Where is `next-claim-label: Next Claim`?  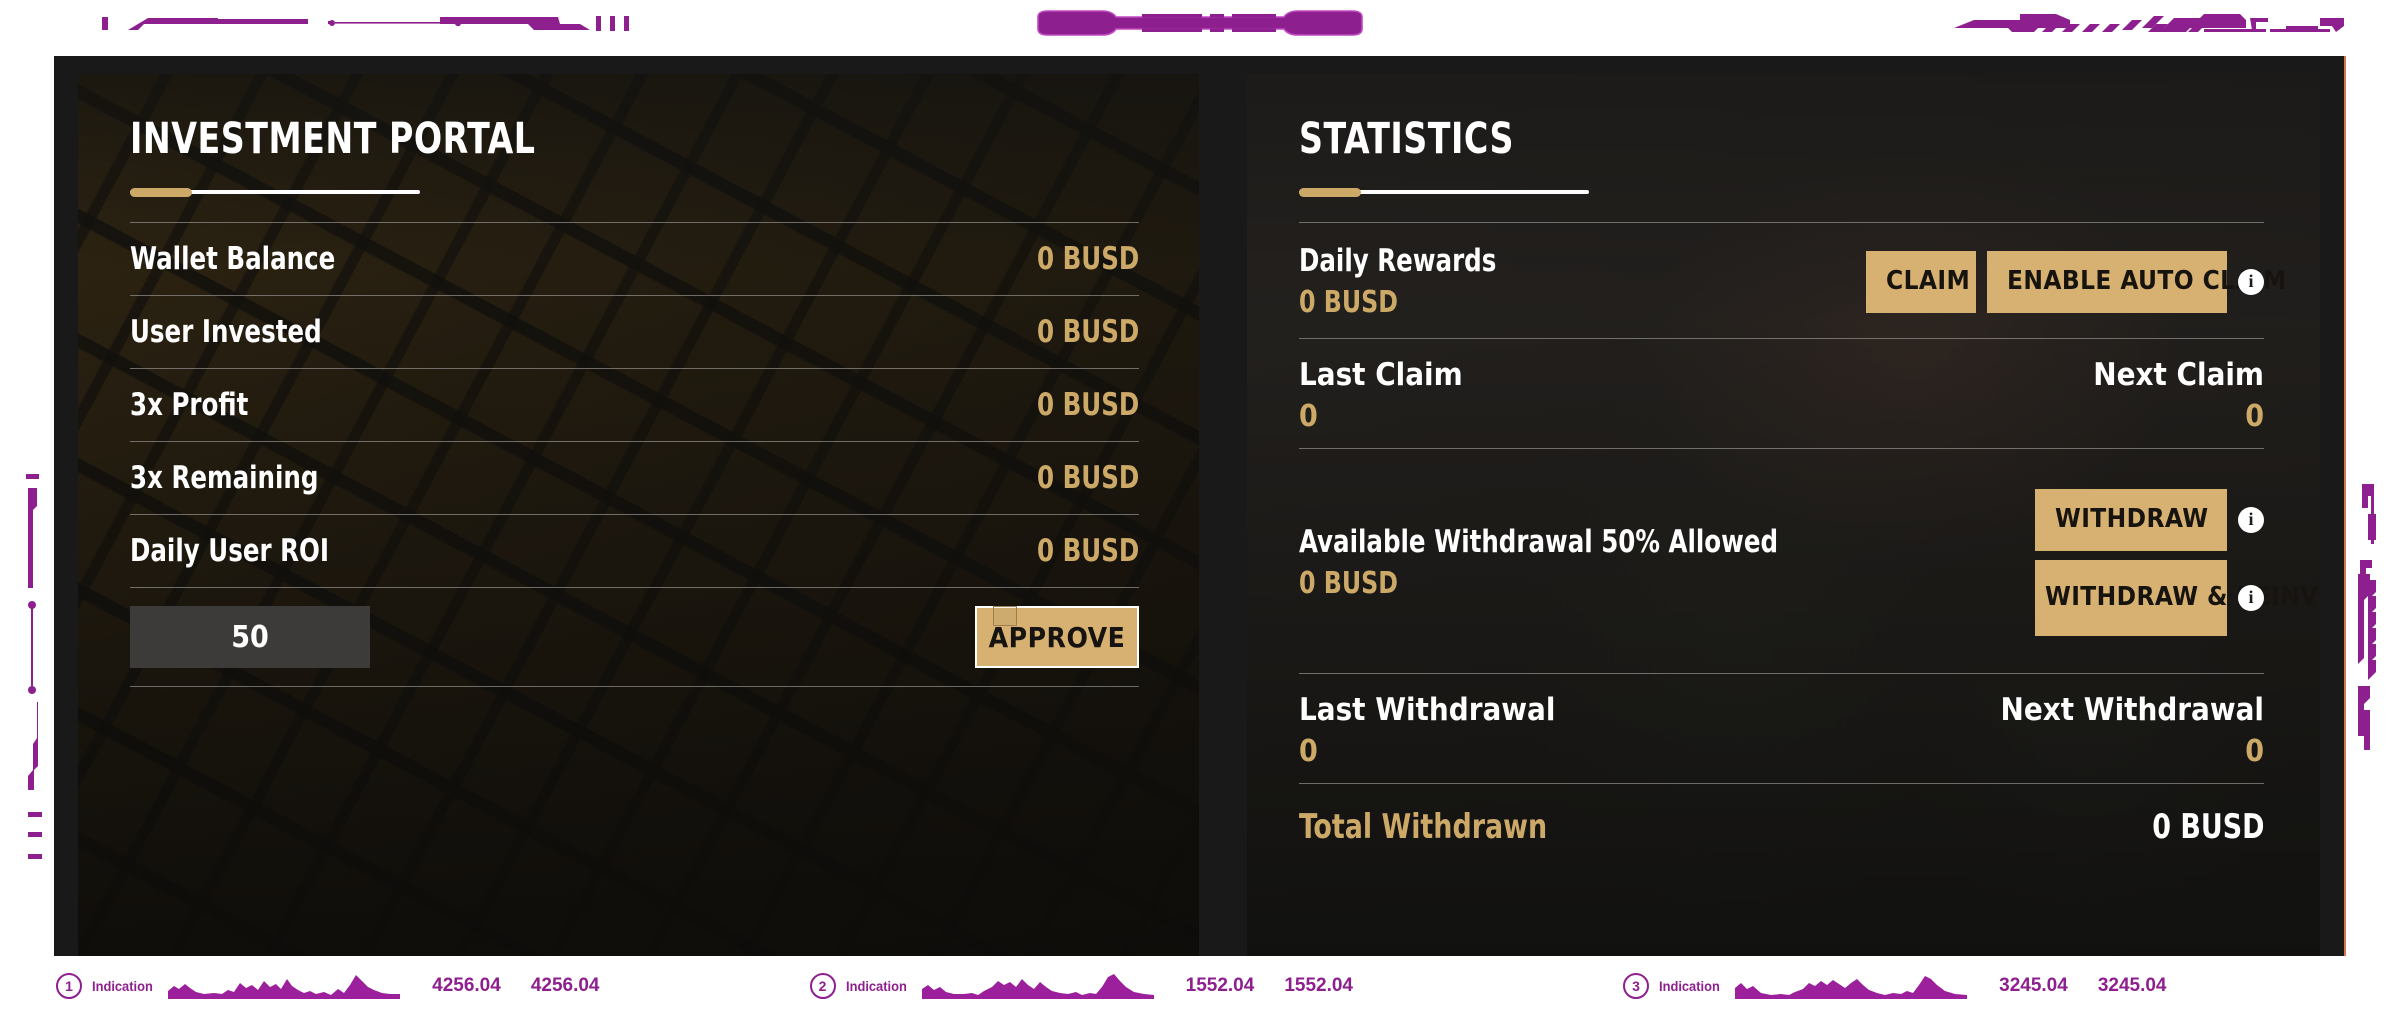
next-claim-label: Next Claim is located at coordinates (2178, 375).